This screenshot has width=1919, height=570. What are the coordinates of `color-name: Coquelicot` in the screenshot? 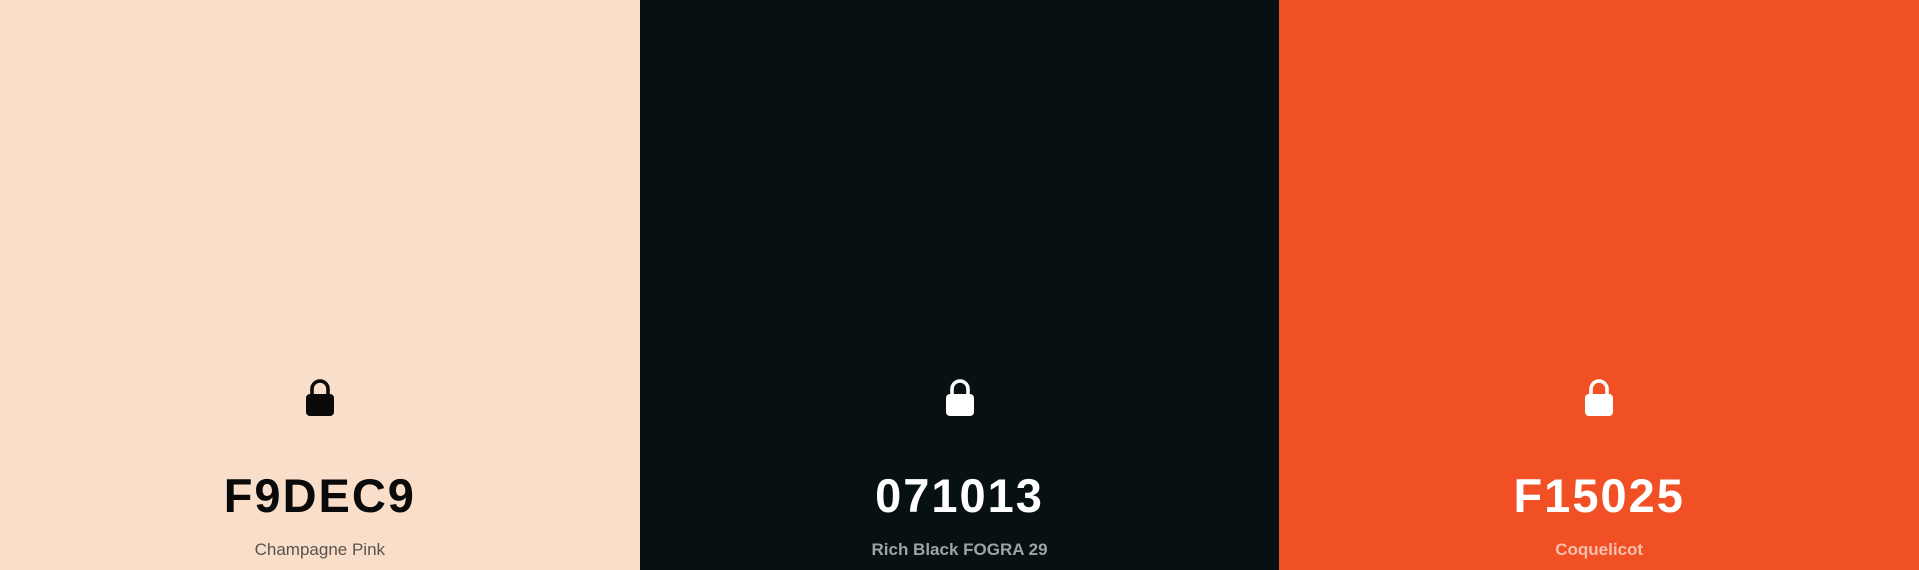 It's located at (1599, 550).